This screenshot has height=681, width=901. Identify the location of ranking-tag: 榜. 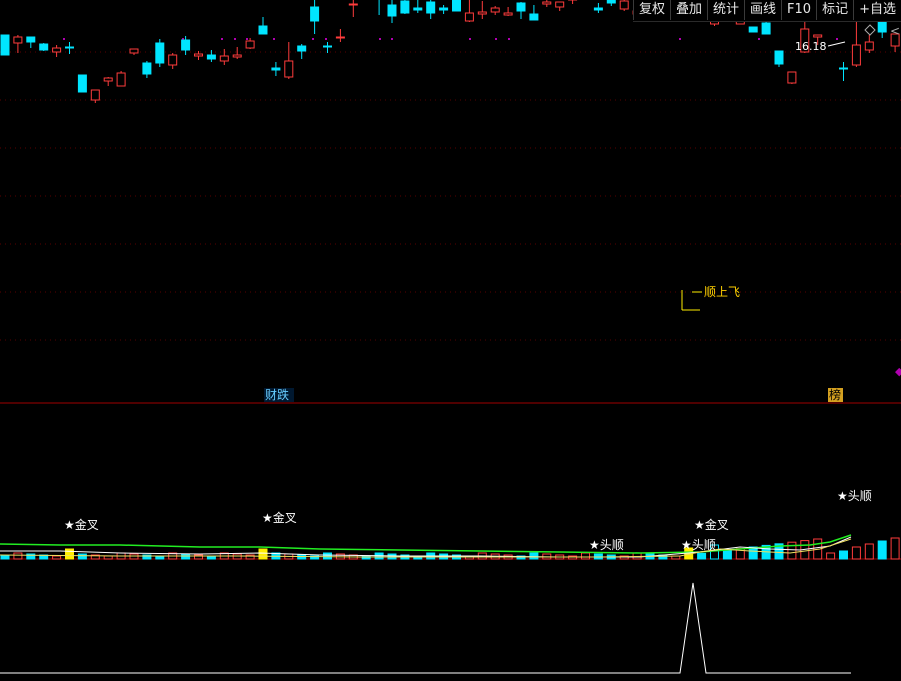
(835, 394).